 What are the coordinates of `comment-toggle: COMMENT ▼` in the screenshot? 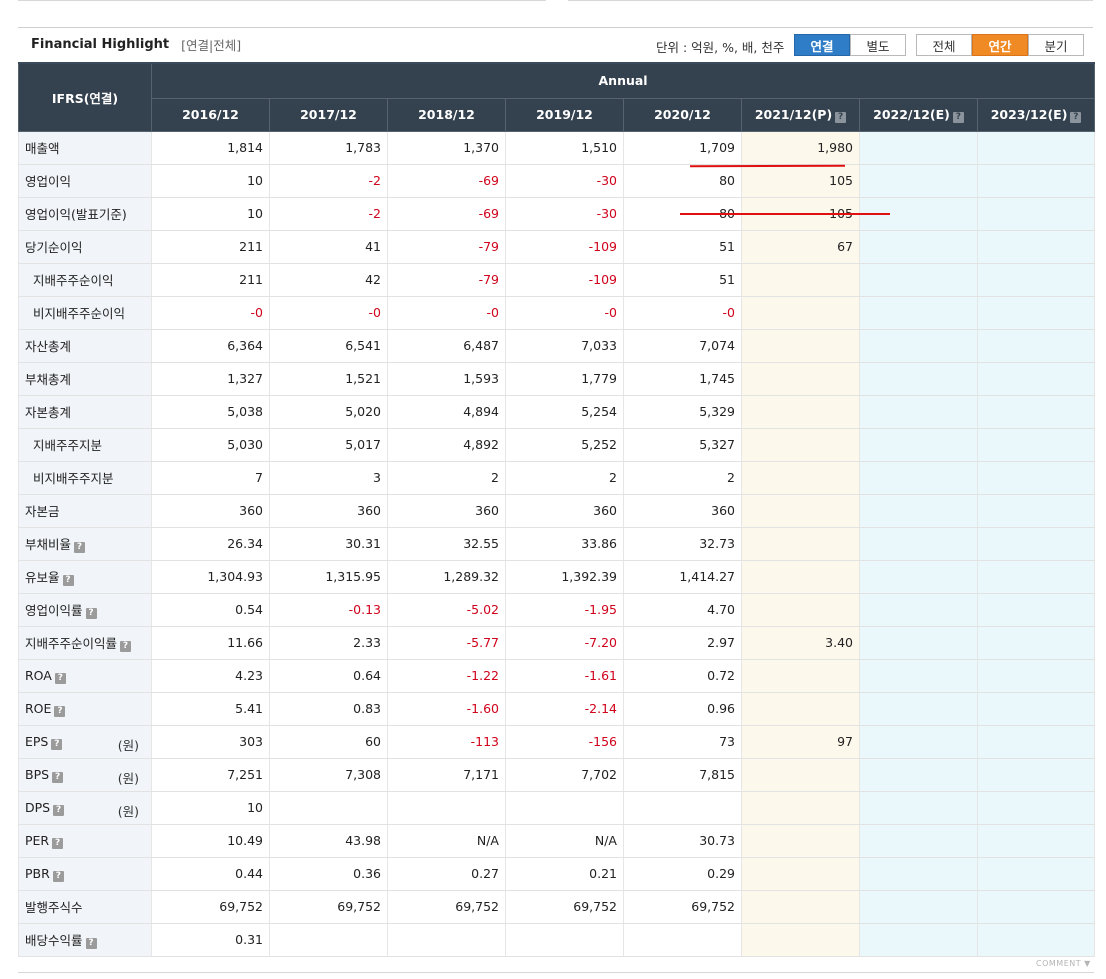 It's located at (1063, 963).